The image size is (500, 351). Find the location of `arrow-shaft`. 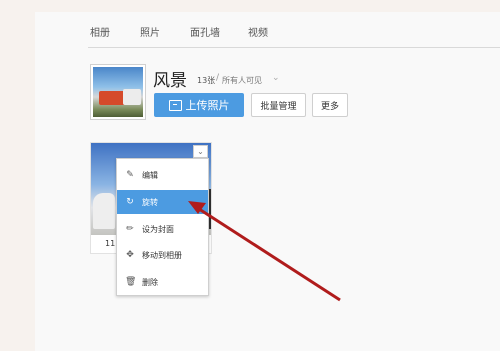

arrow-shaft is located at coordinates (268, 253).